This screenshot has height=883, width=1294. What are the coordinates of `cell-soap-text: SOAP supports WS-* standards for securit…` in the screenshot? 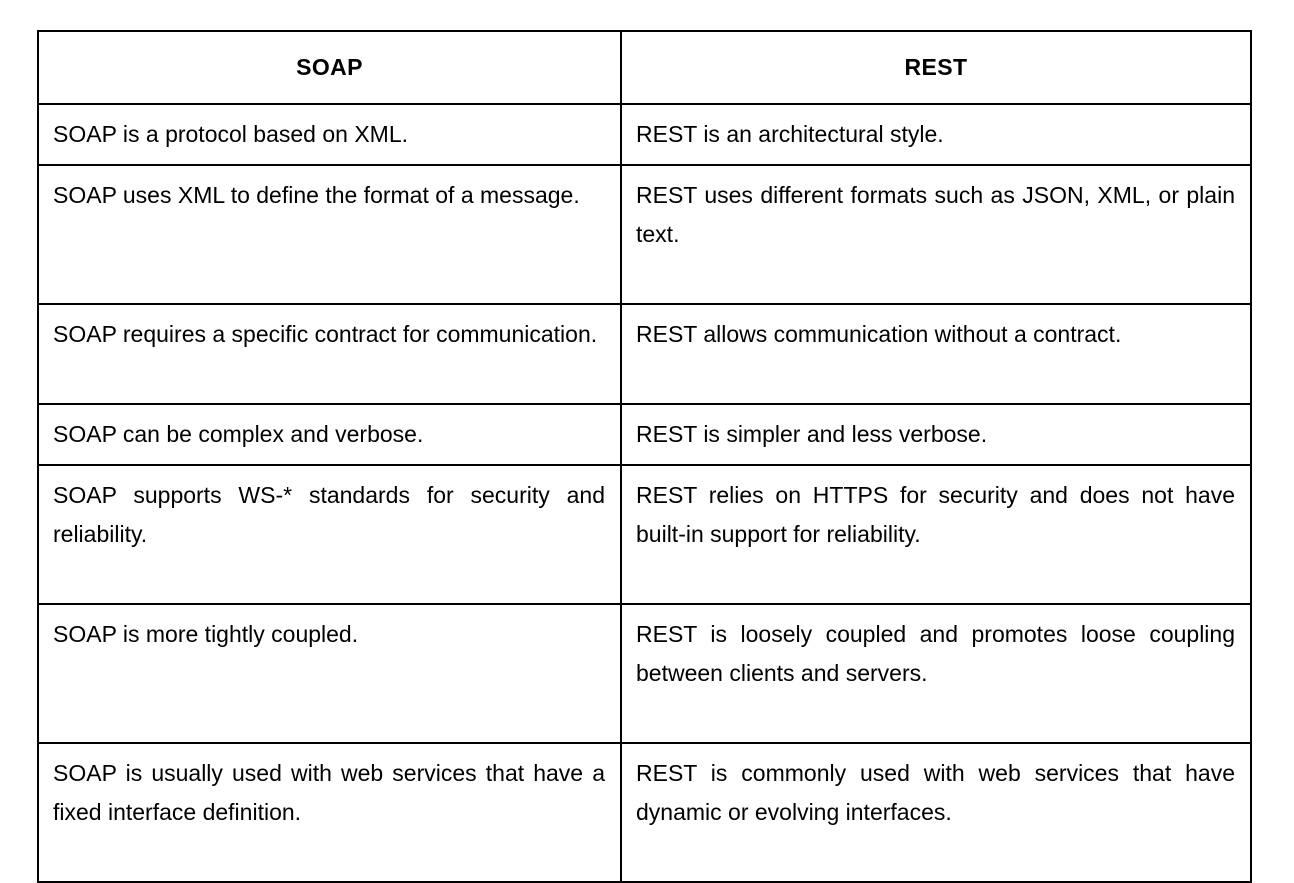 It's located at (329, 514).